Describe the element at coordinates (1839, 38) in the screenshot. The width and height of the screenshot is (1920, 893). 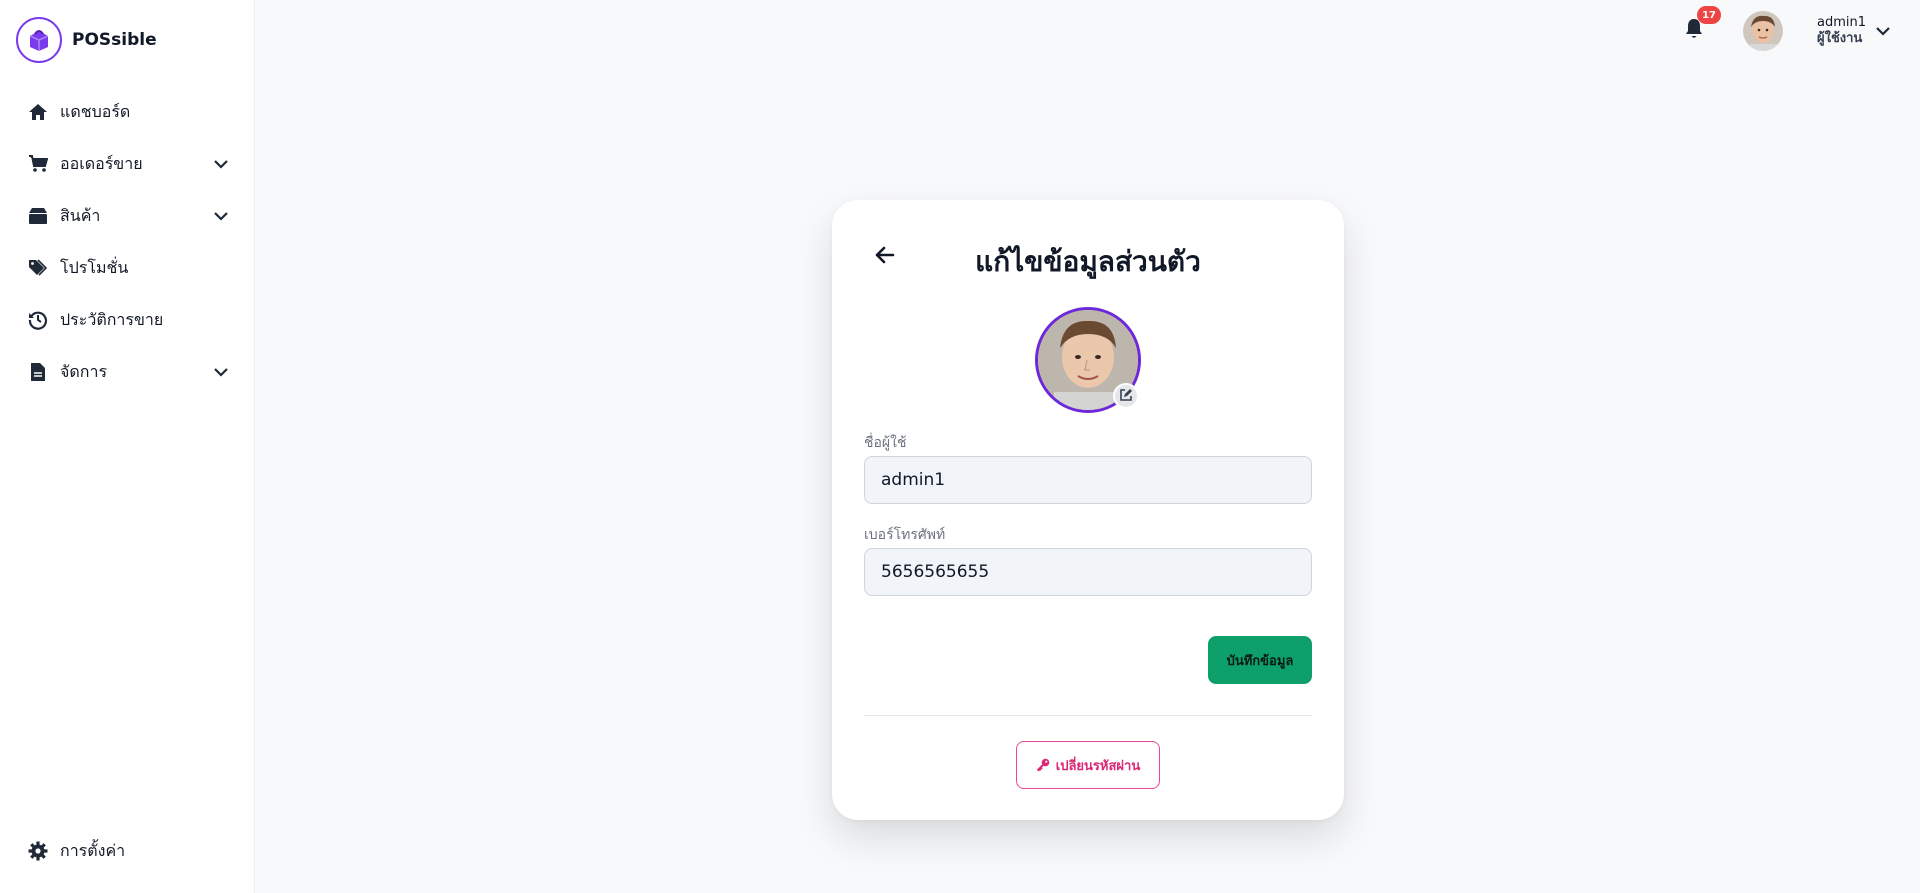
I see `user-role: ผู้ใช้งาน` at that location.